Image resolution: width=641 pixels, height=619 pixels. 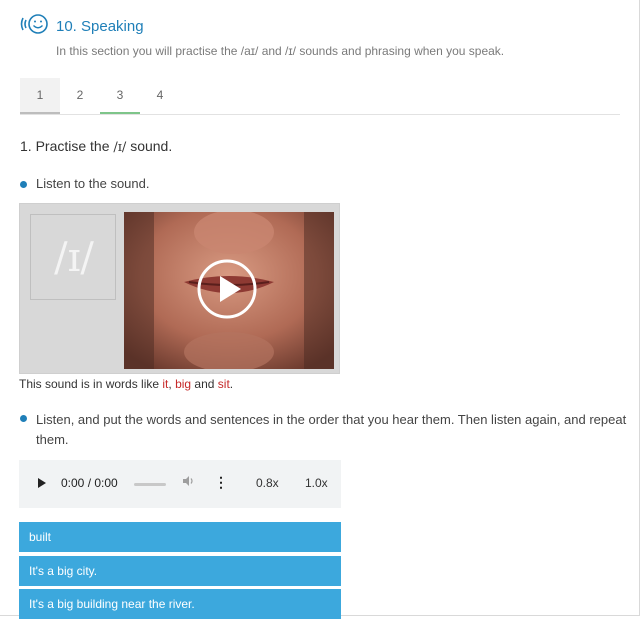 I want to click on example-words-text: This sound is in words like, so click(x=91, y=384).